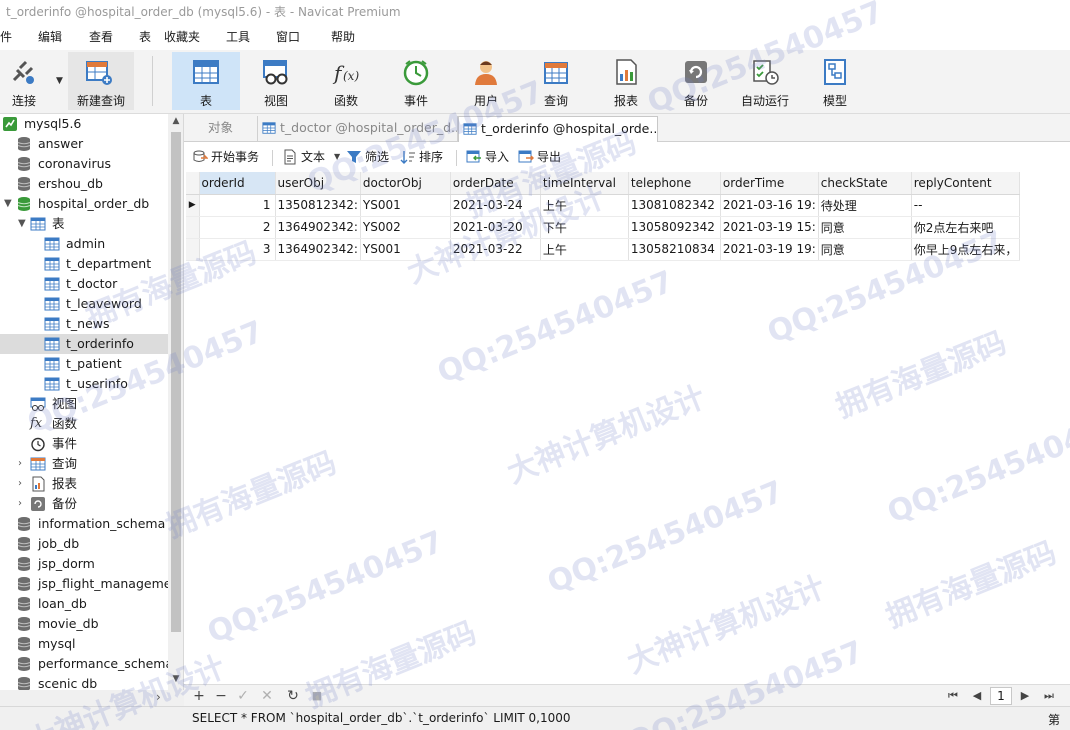 The height and width of the screenshot is (730, 1070). What do you see at coordinates (84, 664) in the screenshot?
I see `tree-db-performance-schema: performance_schema` at bounding box center [84, 664].